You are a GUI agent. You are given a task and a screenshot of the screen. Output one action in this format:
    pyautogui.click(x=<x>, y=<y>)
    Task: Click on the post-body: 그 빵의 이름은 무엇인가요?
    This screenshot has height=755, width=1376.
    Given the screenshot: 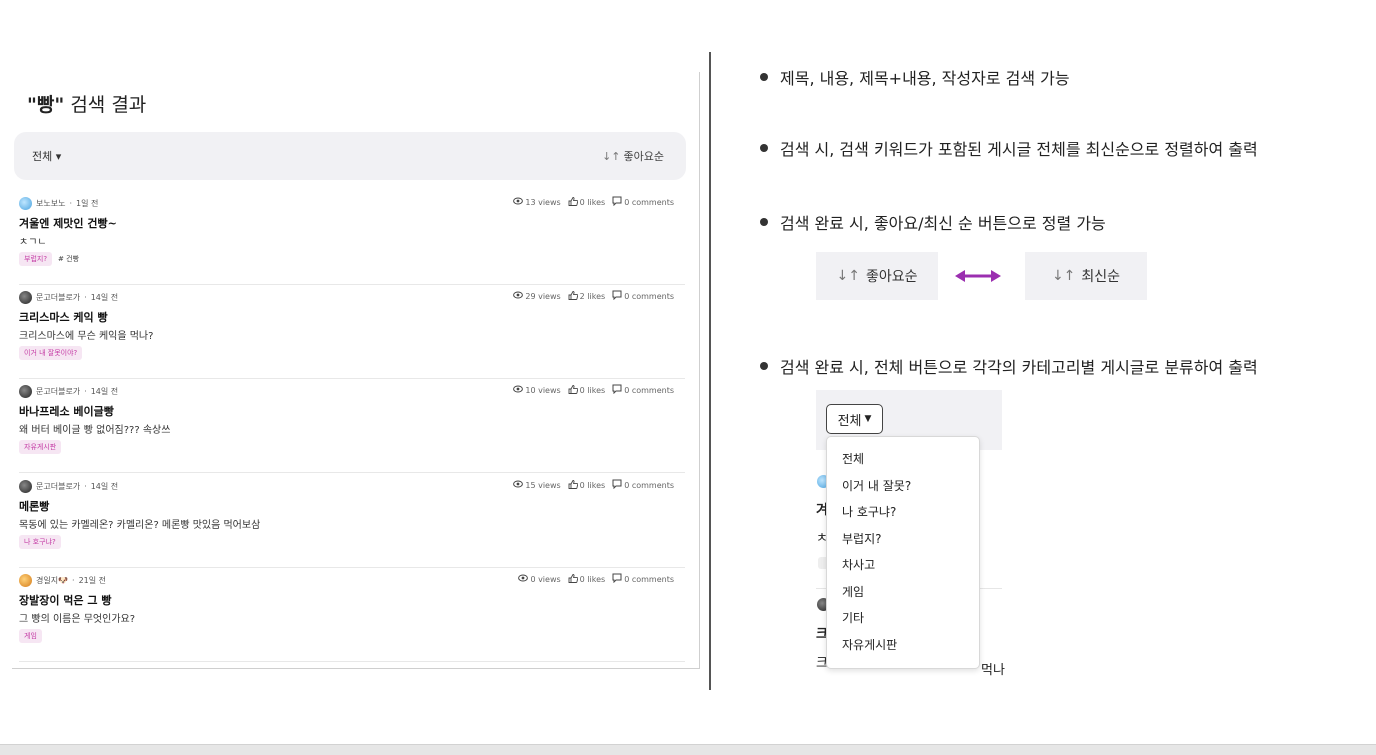 What is the action you would take?
    pyautogui.click(x=77, y=619)
    